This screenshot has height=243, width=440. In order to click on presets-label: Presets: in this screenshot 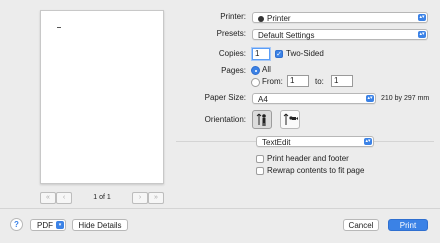, I will do `click(231, 33)`.